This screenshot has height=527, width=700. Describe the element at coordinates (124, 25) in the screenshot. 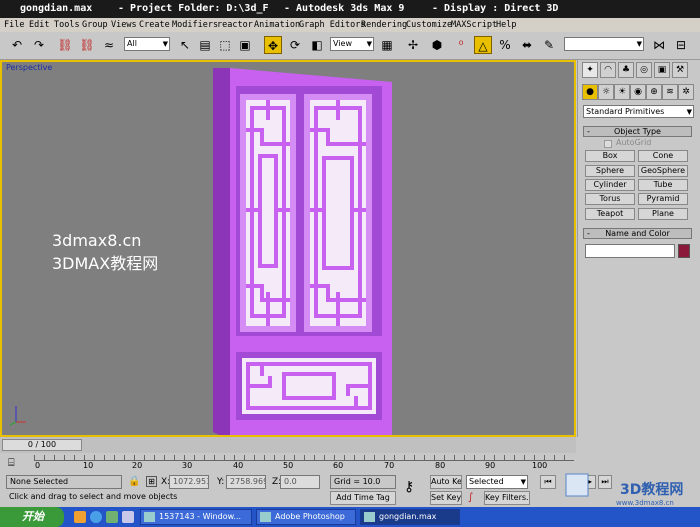

I see `menu-views: Views` at that location.